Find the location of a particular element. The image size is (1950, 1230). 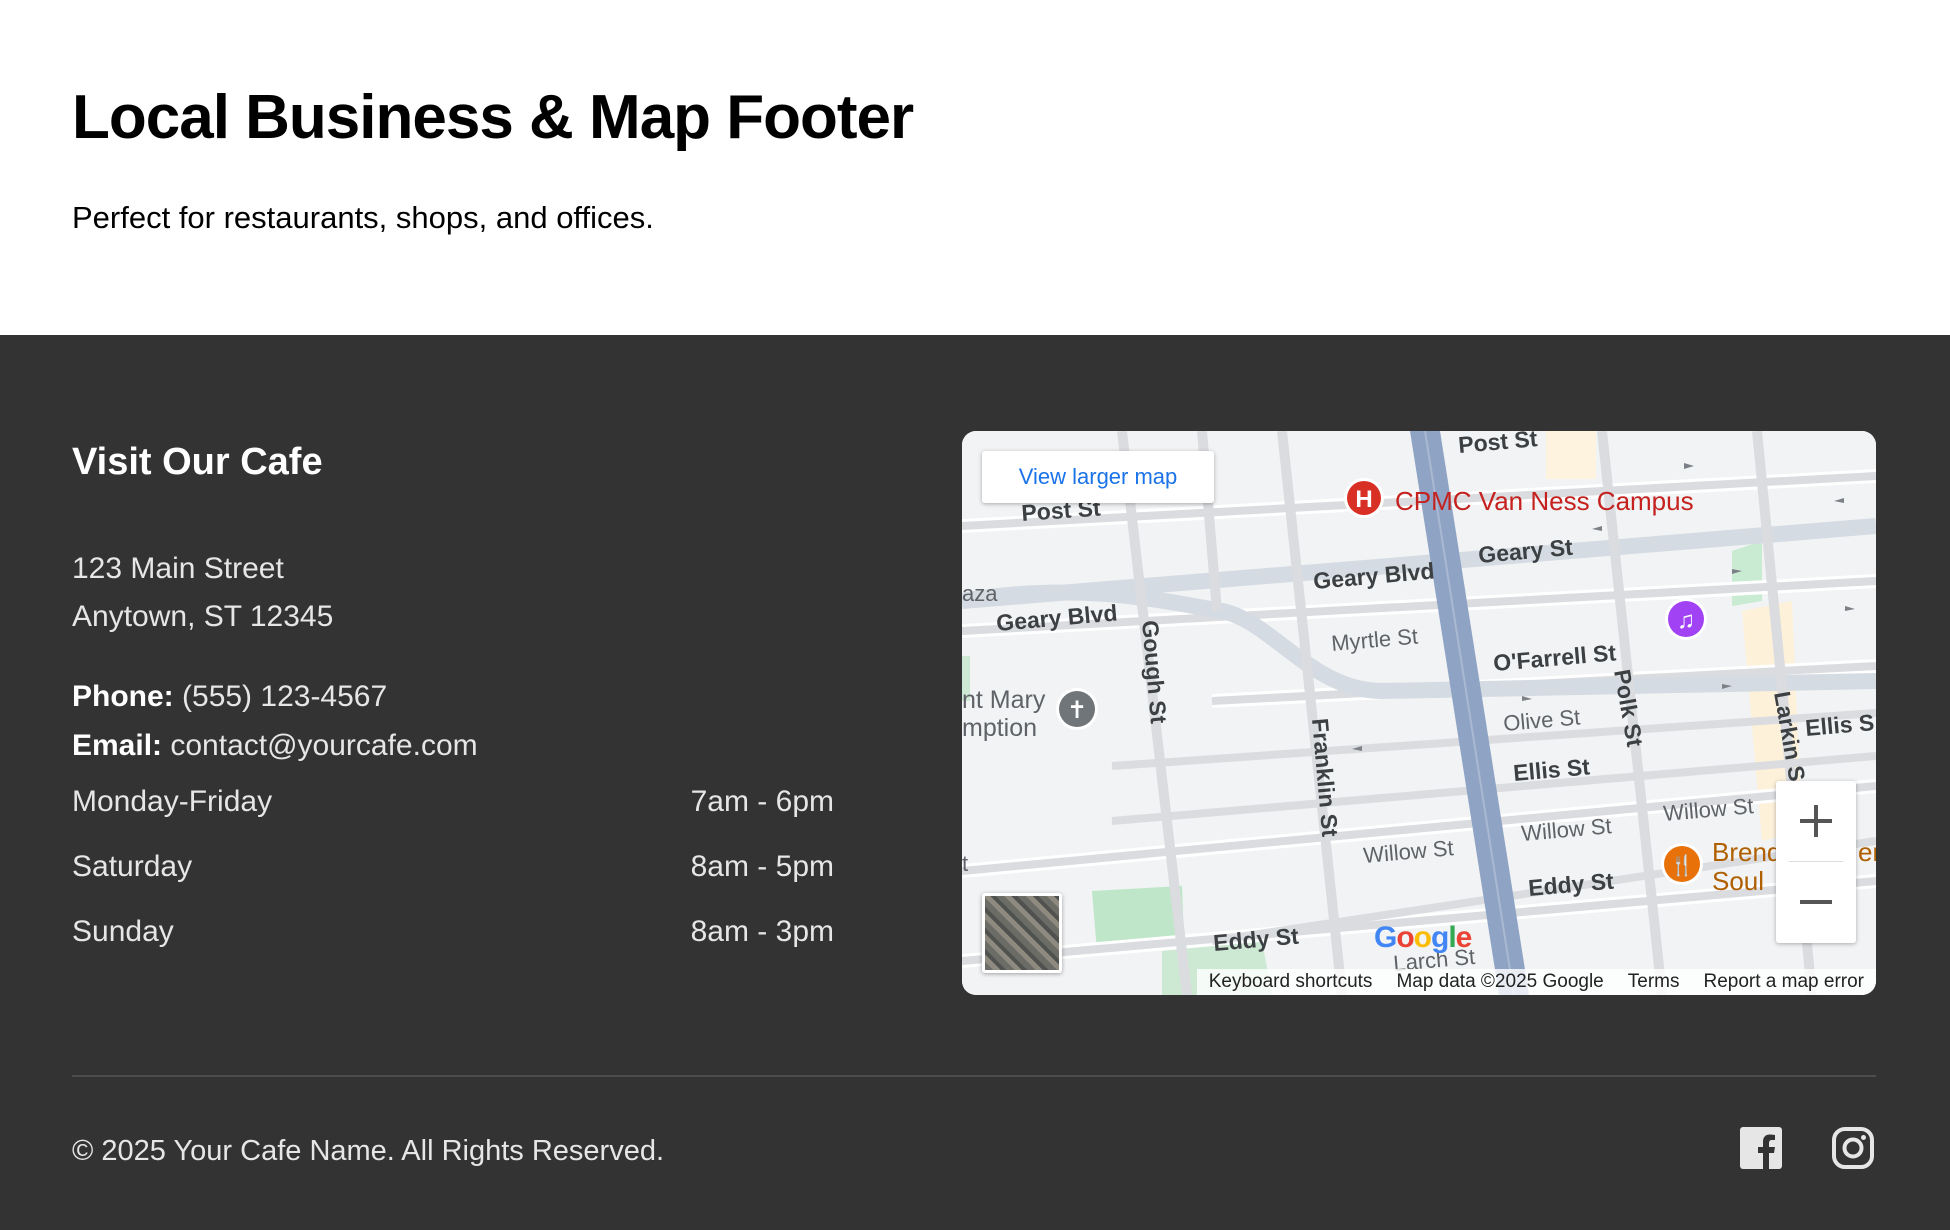

restaurant-label: er is located at coordinates (1867, 852).